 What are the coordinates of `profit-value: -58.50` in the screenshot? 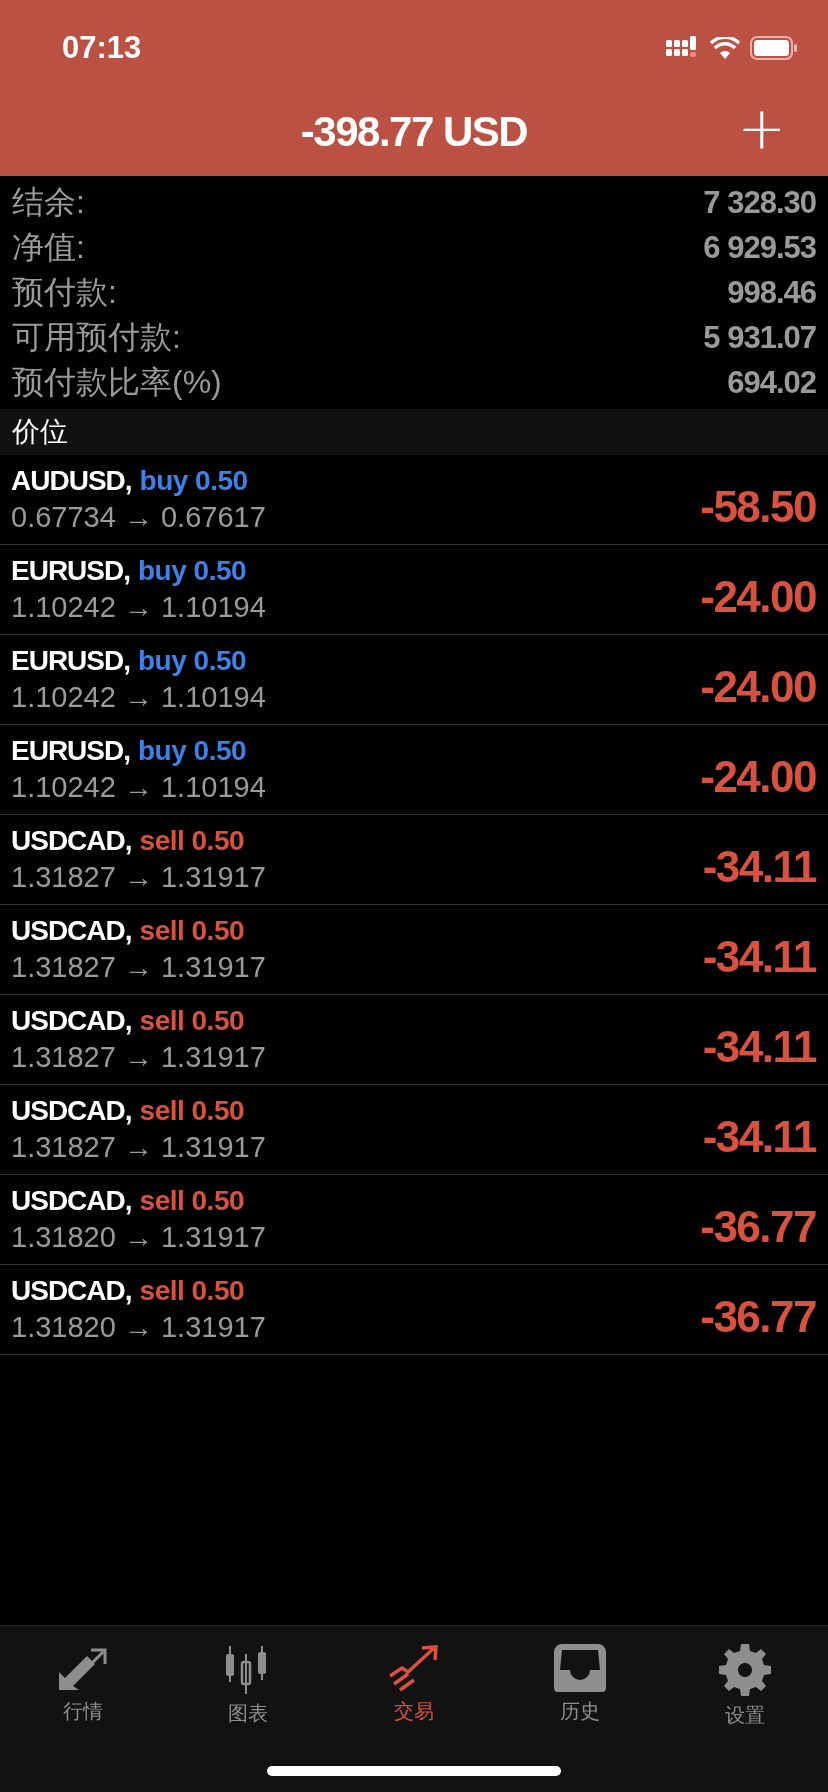 It's located at (758, 506).